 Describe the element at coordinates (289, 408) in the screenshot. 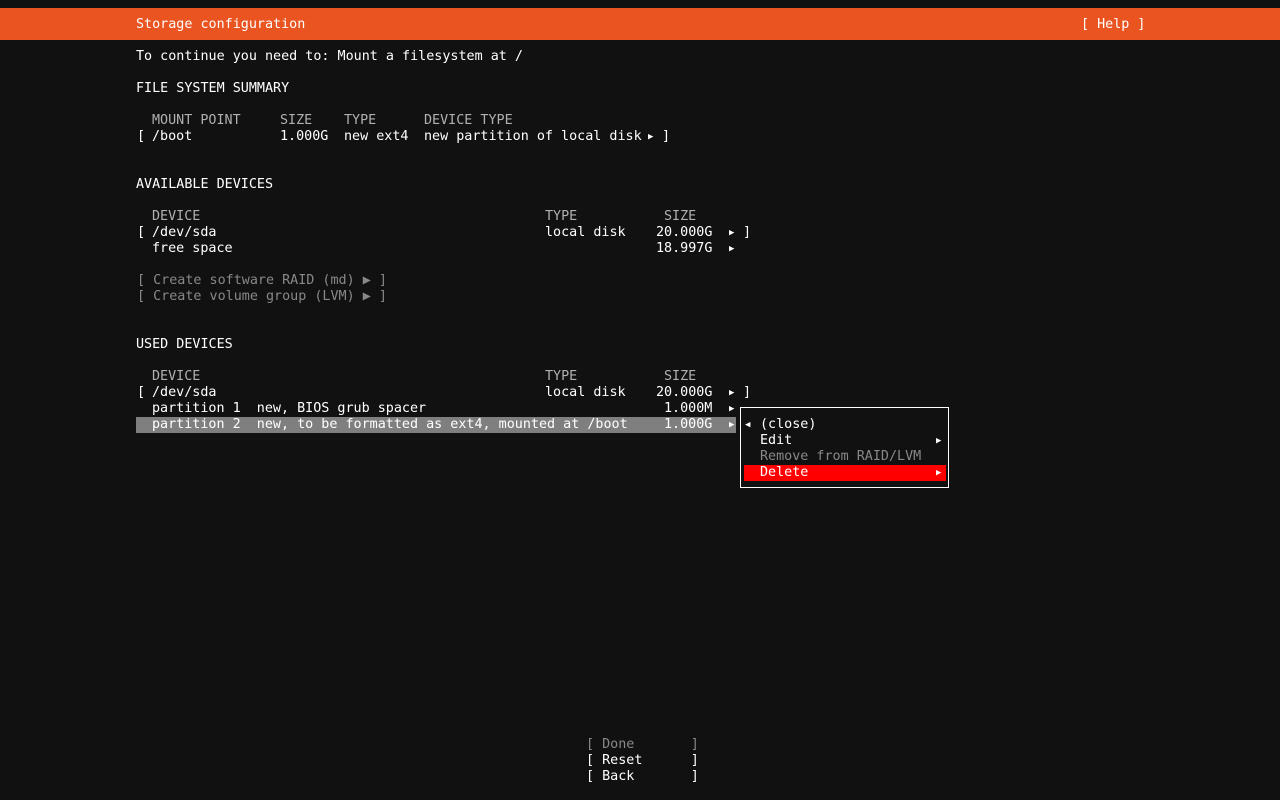

I see `partition-label: partition 1 new, BIOS grub spacer` at that location.